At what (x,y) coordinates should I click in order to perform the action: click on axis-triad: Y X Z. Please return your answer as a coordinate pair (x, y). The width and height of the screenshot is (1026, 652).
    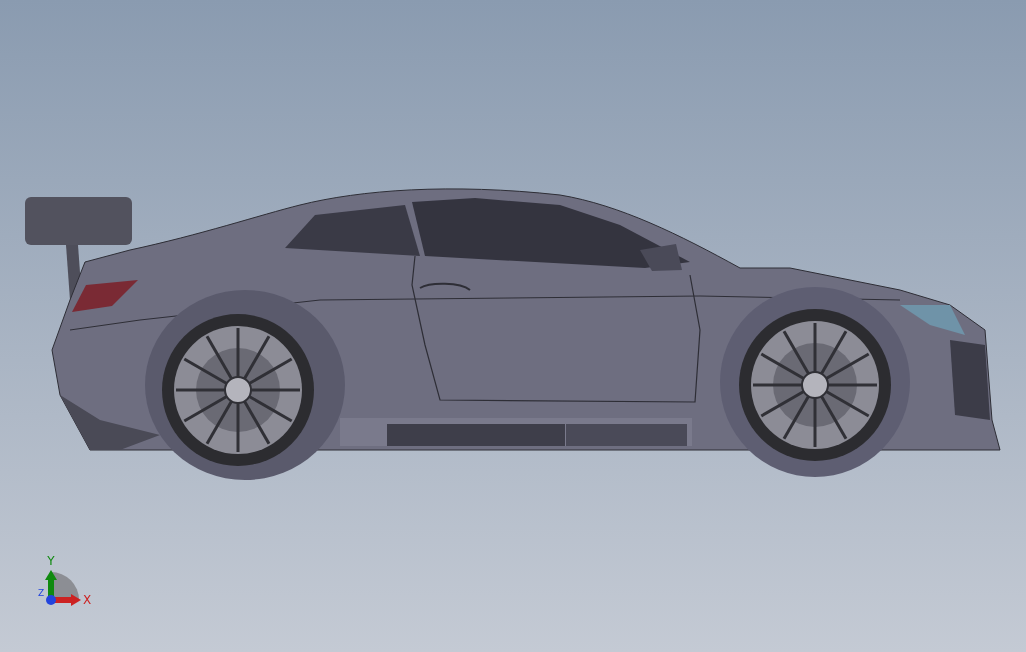
    Looking at the image, I should click on (64, 580).